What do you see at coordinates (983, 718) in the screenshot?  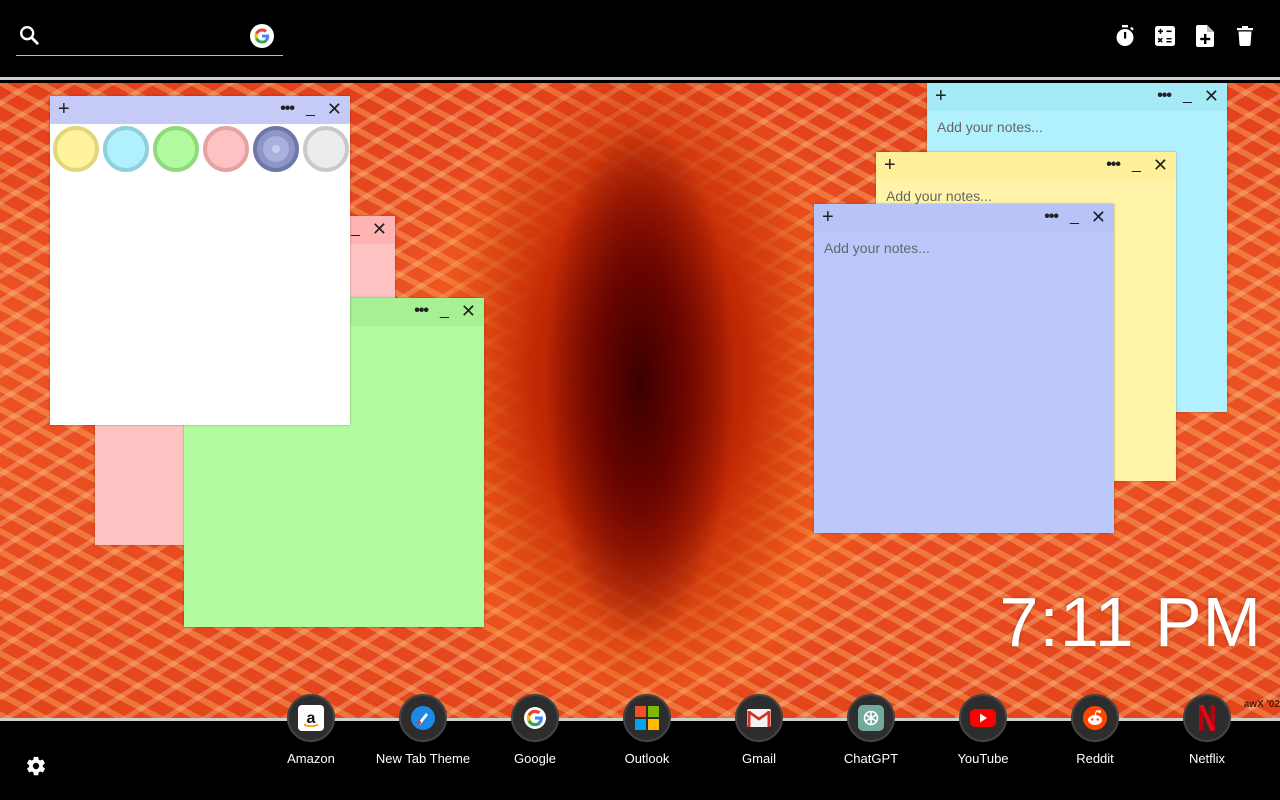 I see `youtube-icon` at bounding box center [983, 718].